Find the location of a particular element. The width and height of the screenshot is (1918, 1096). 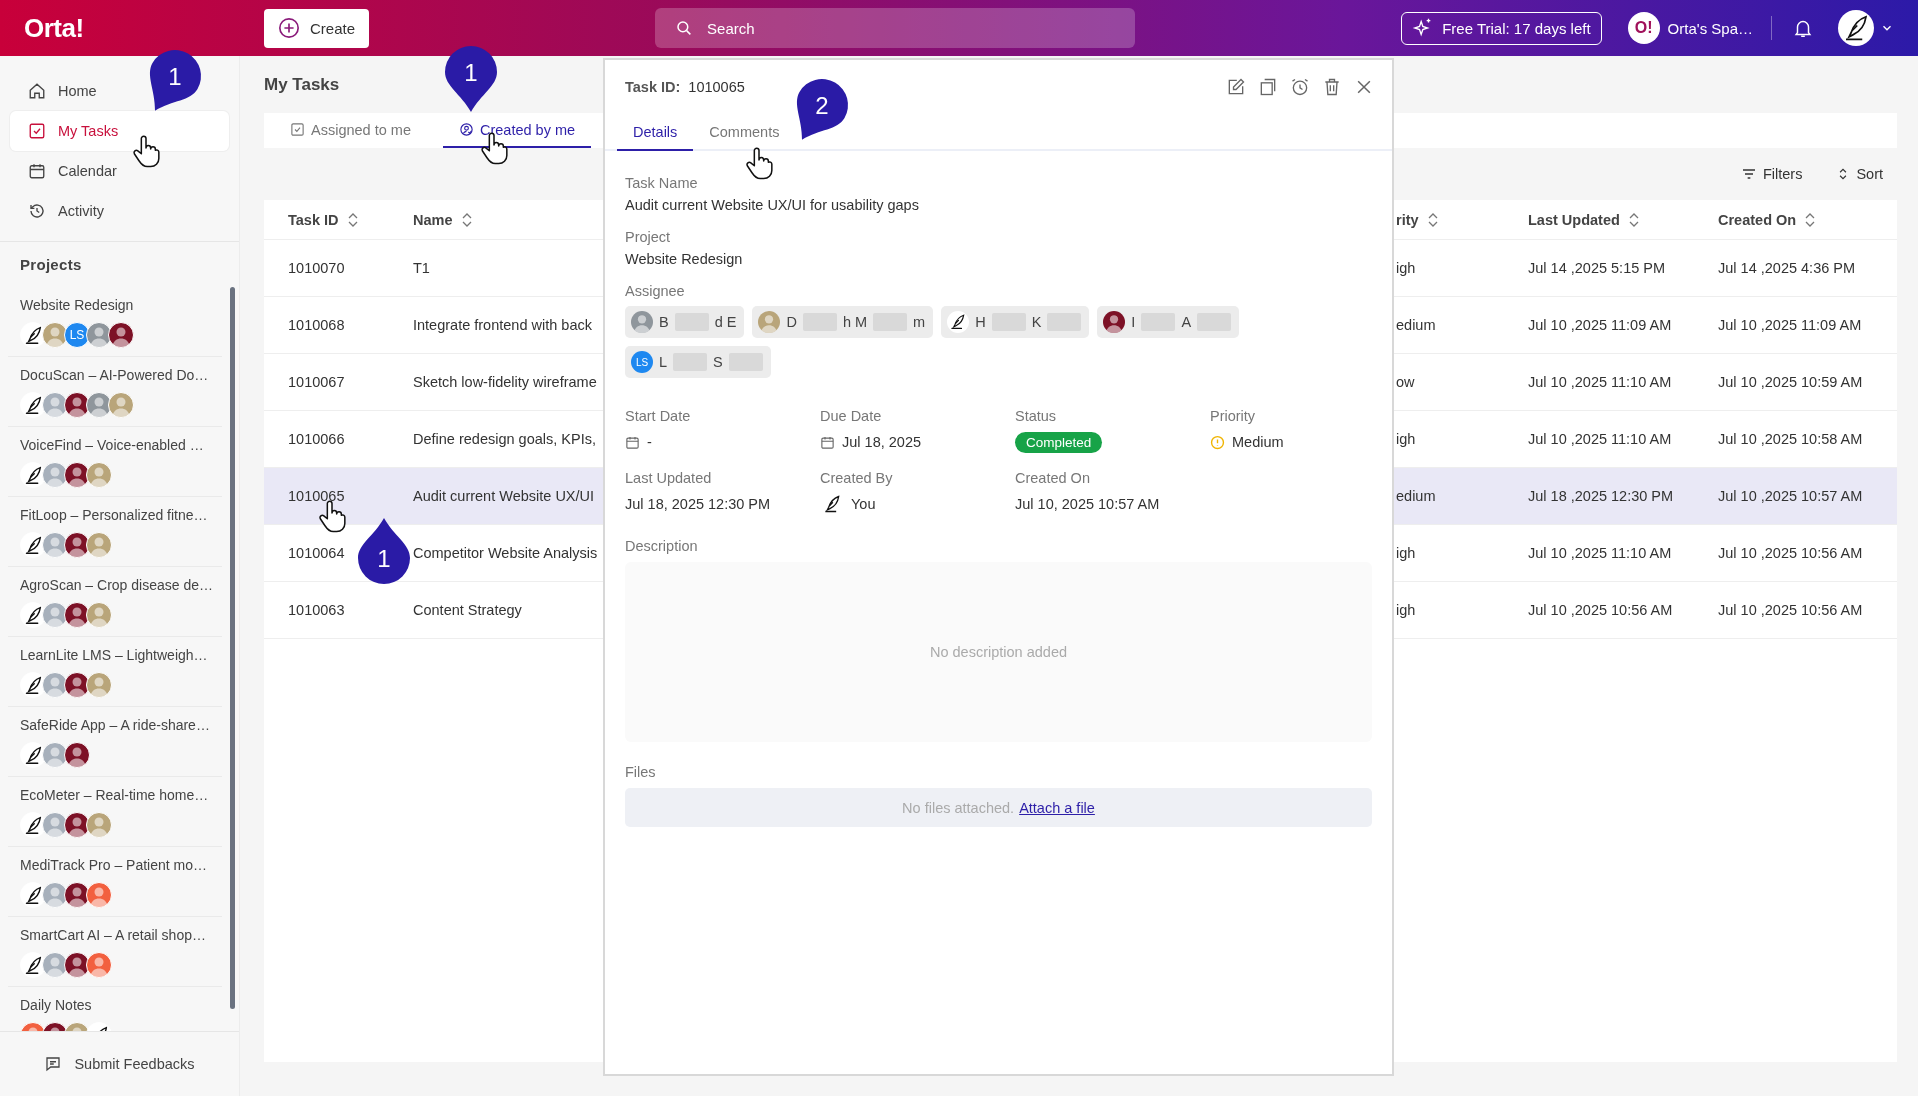

table-cell: Define redesign goals, KPIs, is located at coordinates (504, 439).